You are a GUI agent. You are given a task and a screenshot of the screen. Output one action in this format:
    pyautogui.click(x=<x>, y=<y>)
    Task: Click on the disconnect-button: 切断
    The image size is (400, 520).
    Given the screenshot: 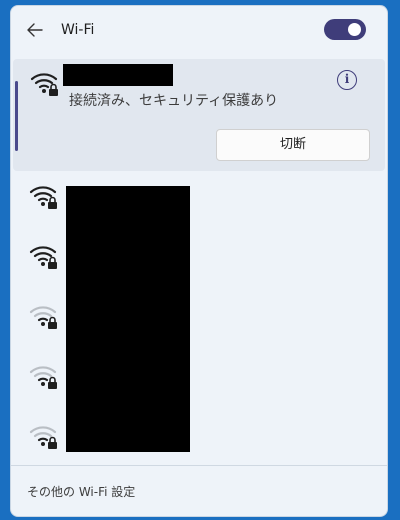 What is the action you would take?
    pyautogui.click(x=293, y=145)
    